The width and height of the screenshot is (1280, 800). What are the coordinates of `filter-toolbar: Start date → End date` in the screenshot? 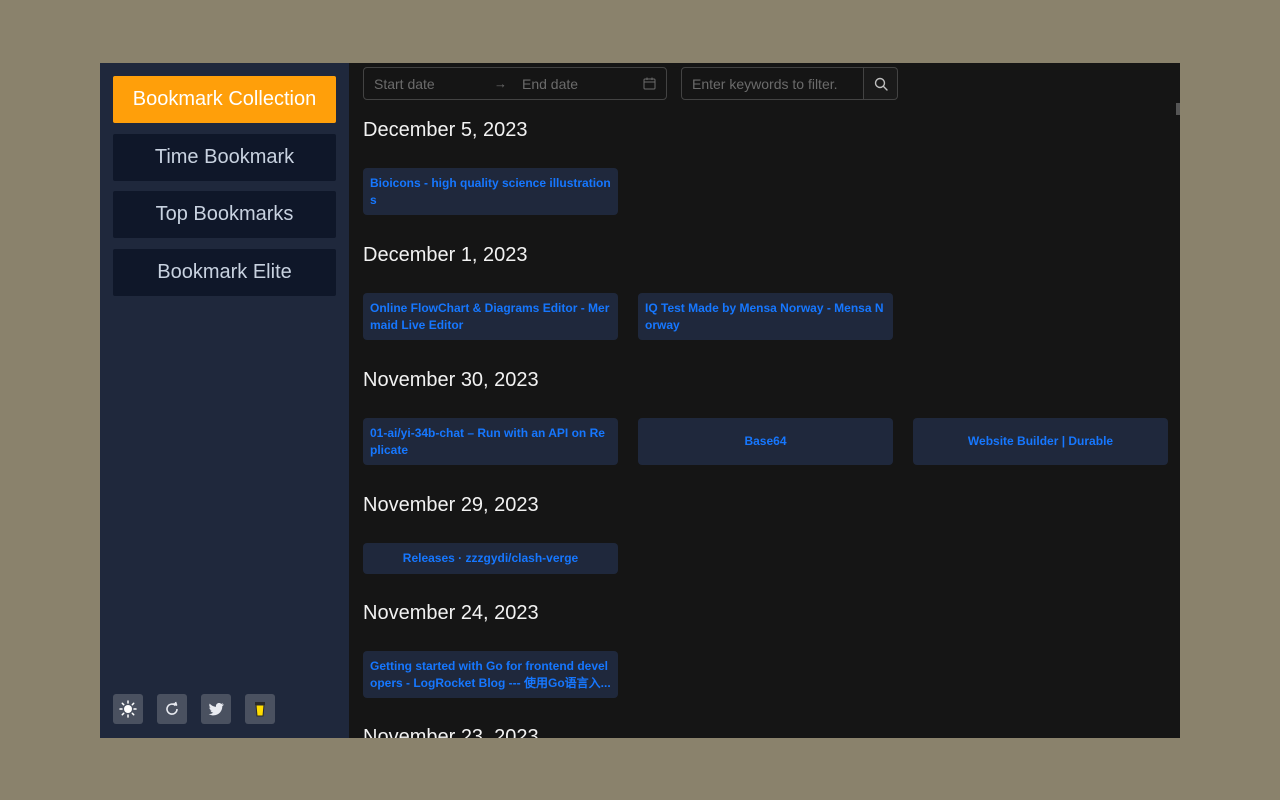 It's located at (630, 83).